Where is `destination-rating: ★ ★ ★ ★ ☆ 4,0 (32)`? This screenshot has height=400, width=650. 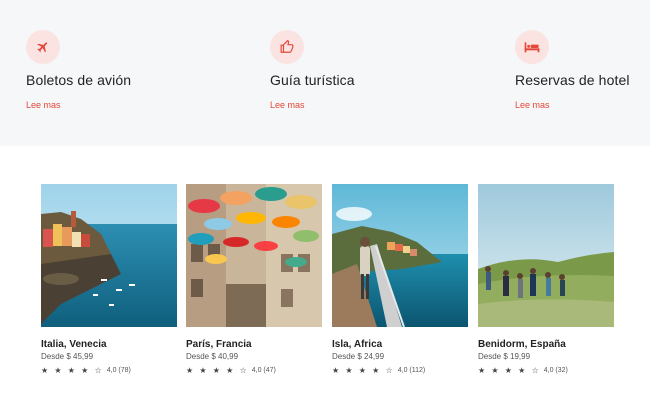
destination-rating: ★ ★ ★ ★ ☆ 4,0 (32) is located at coordinates (546, 370).